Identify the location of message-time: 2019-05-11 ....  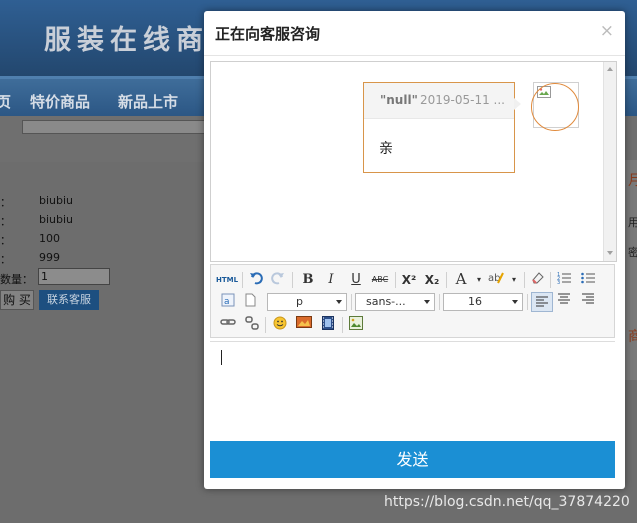
(462, 100).